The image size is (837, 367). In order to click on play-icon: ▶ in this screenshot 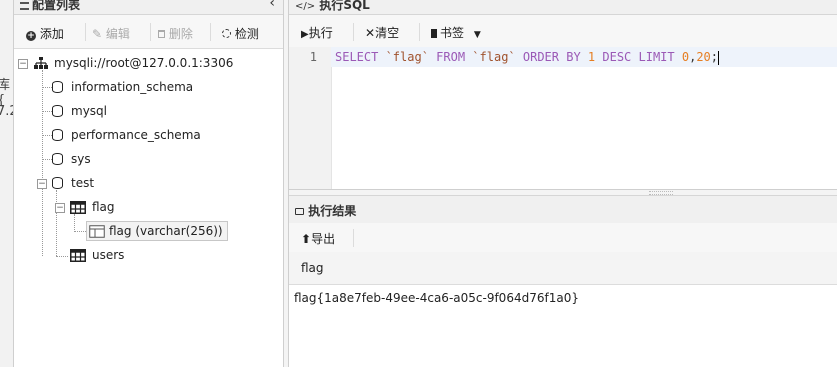, I will do `click(305, 34)`.